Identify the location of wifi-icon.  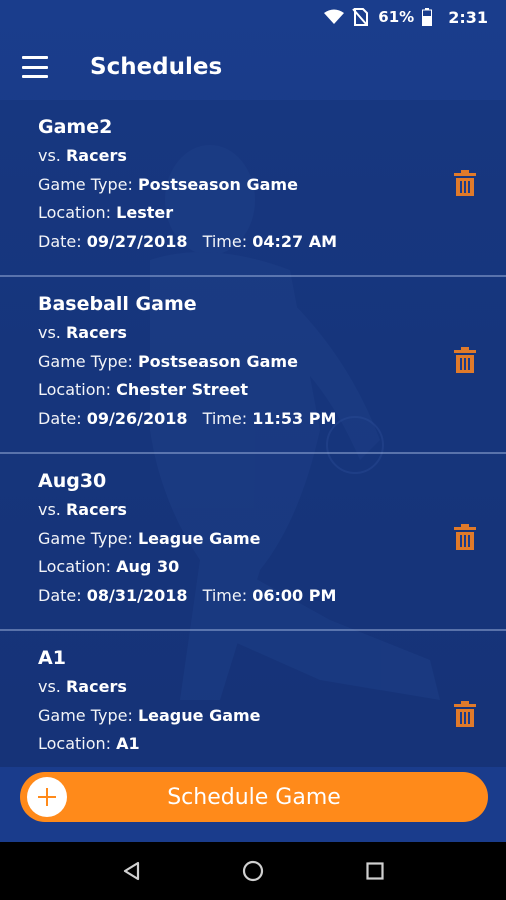
(334, 17).